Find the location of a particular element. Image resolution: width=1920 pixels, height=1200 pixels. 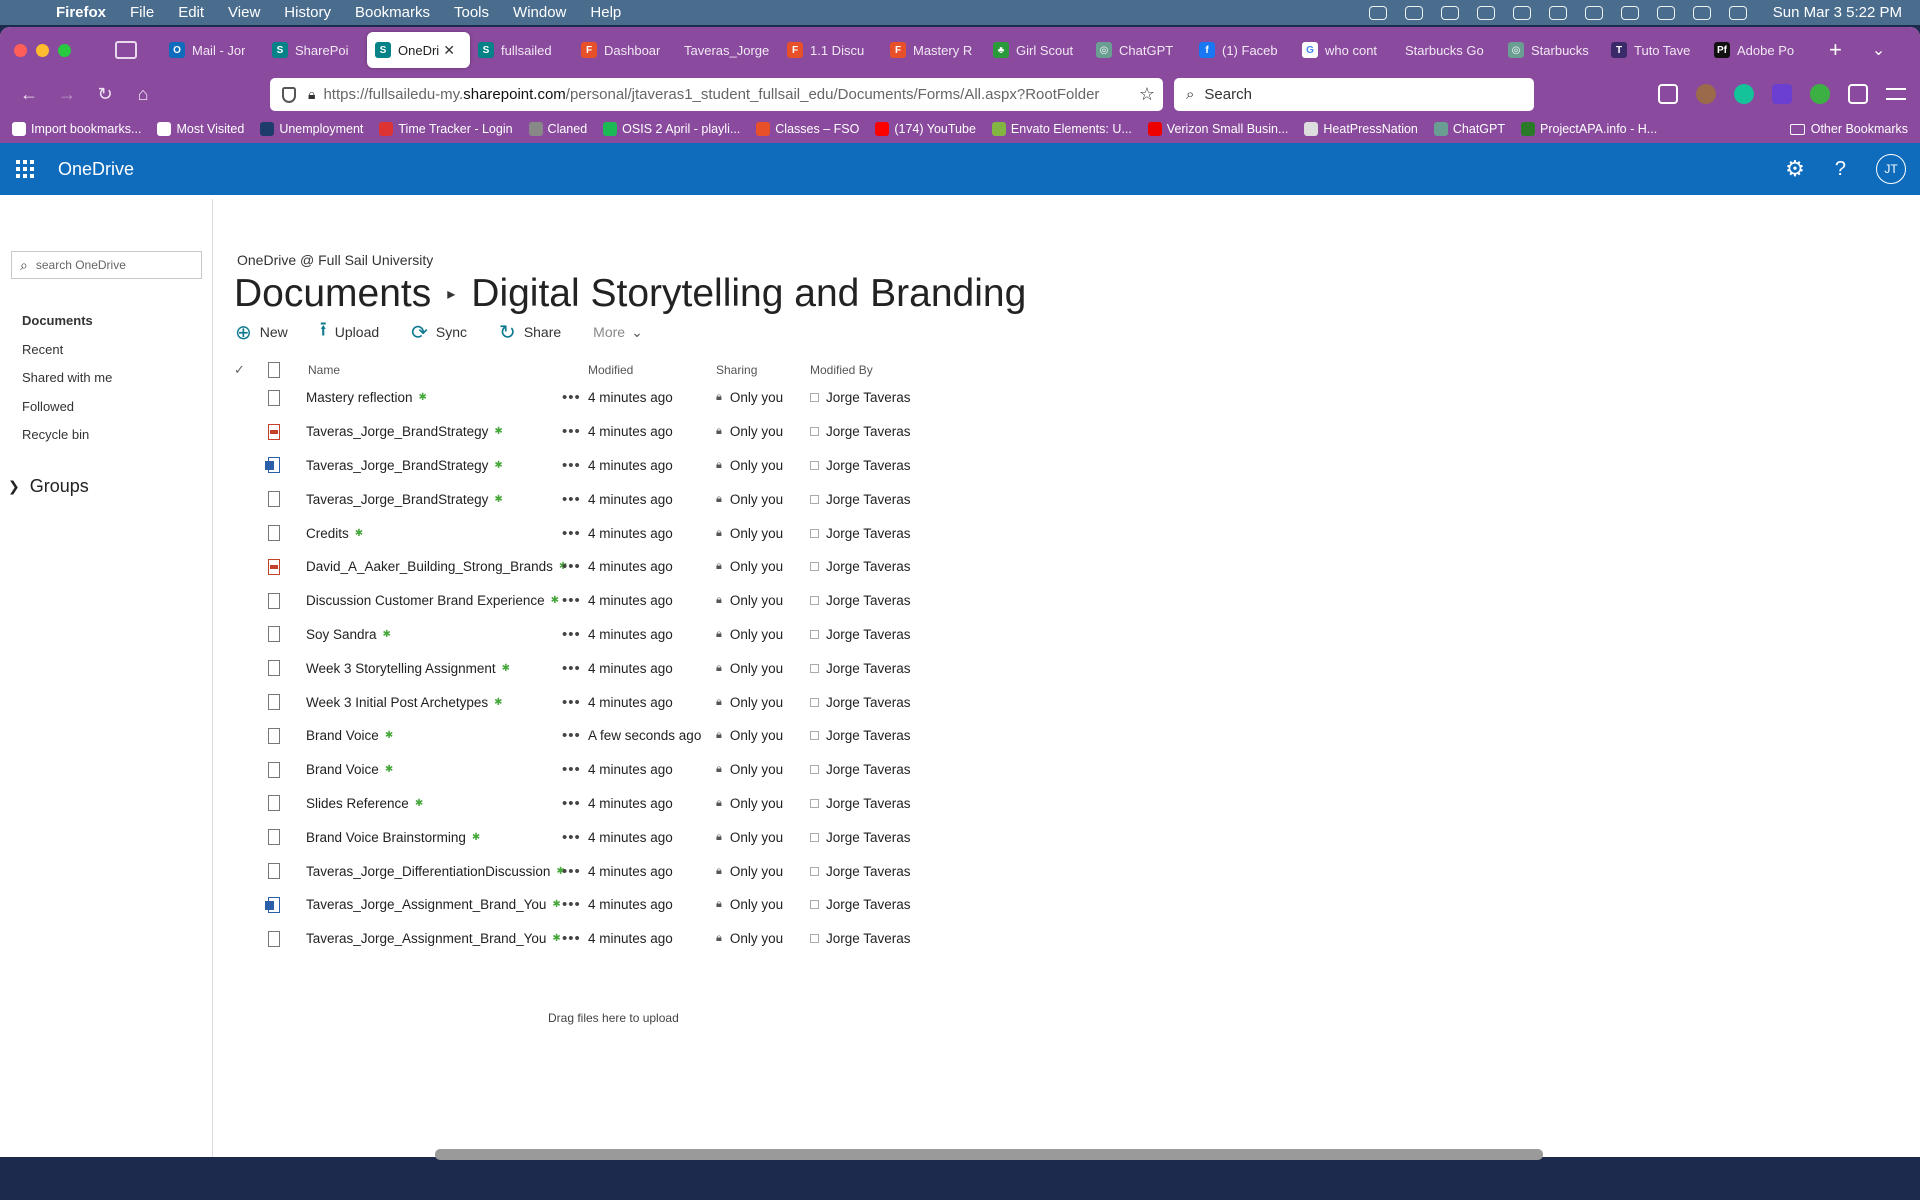

file-name-link: Week 3 Initial Post Archetypes is located at coordinates (397, 702).